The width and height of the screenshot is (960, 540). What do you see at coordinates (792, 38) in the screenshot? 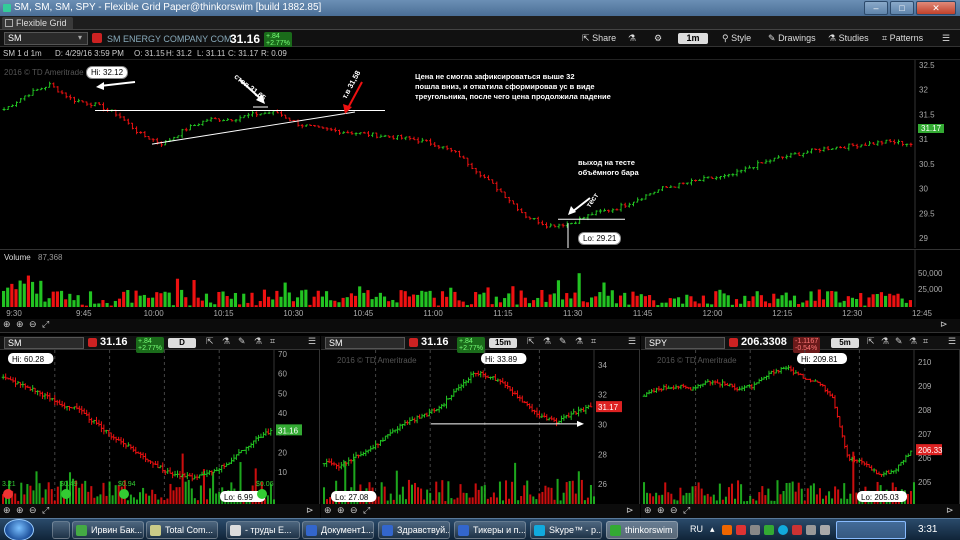
I see `drawings-button: ✎ Drawings` at bounding box center [792, 38].